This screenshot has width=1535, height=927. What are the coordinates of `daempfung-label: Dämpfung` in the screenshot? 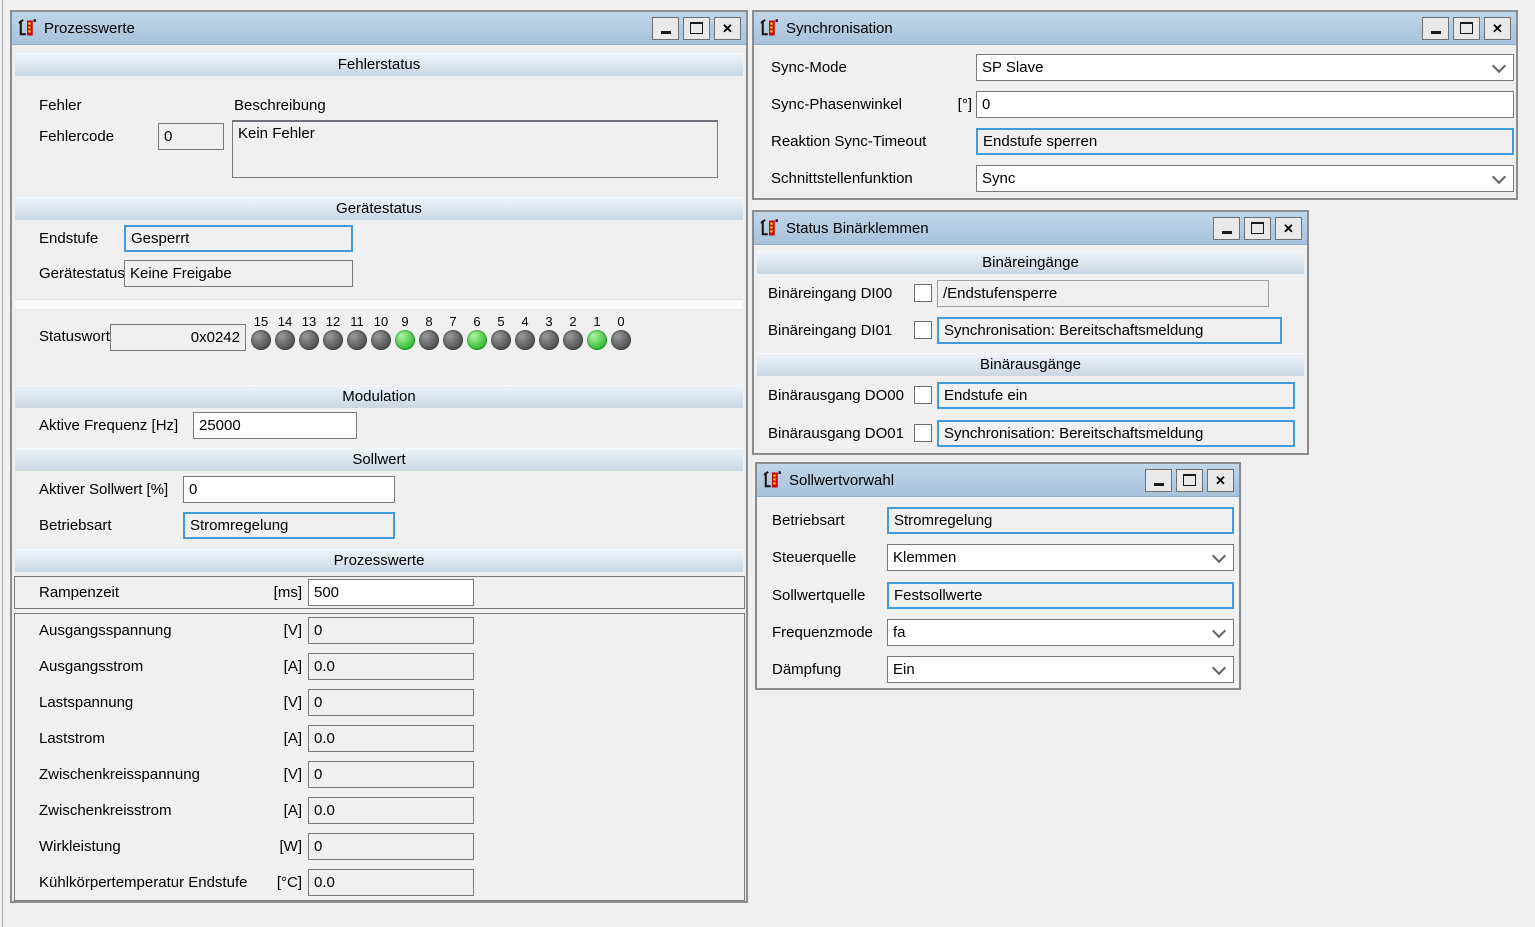 It's located at (807, 669).